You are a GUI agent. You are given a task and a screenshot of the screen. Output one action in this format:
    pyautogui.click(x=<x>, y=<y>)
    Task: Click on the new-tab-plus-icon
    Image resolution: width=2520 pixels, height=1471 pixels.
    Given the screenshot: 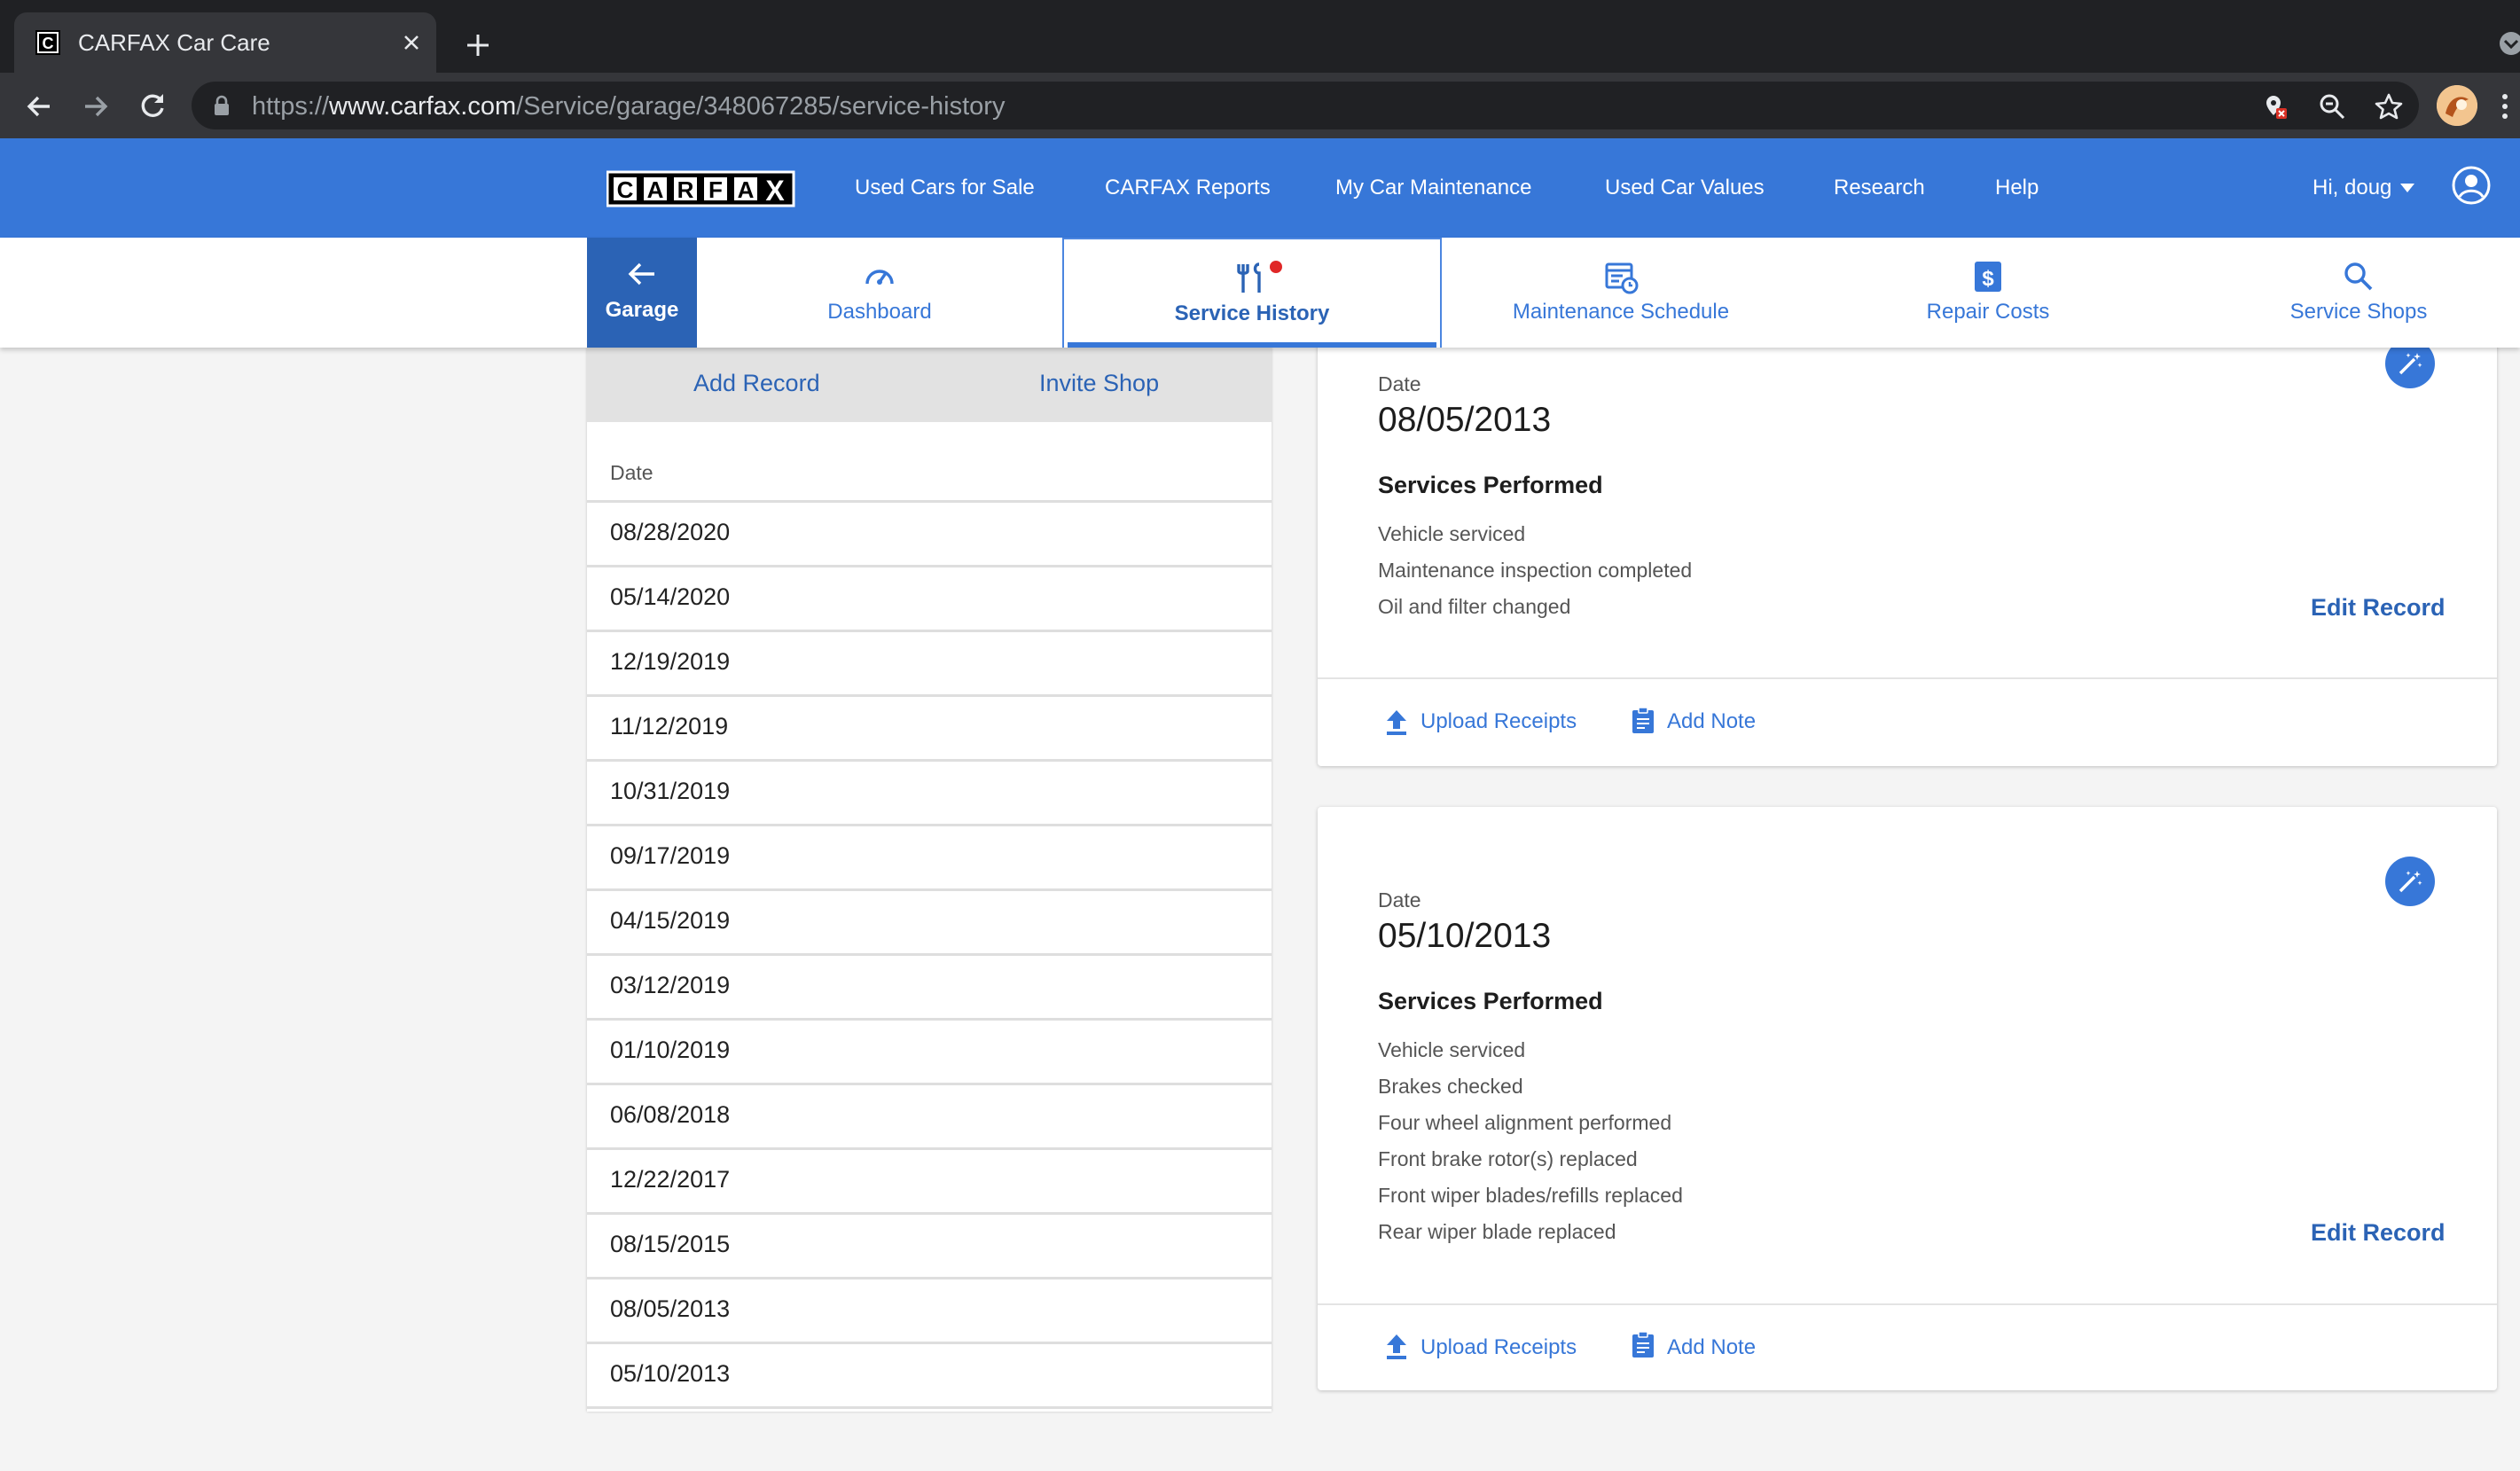 What is the action you would take?
    pyautogui.click(x=478, y=45)
    